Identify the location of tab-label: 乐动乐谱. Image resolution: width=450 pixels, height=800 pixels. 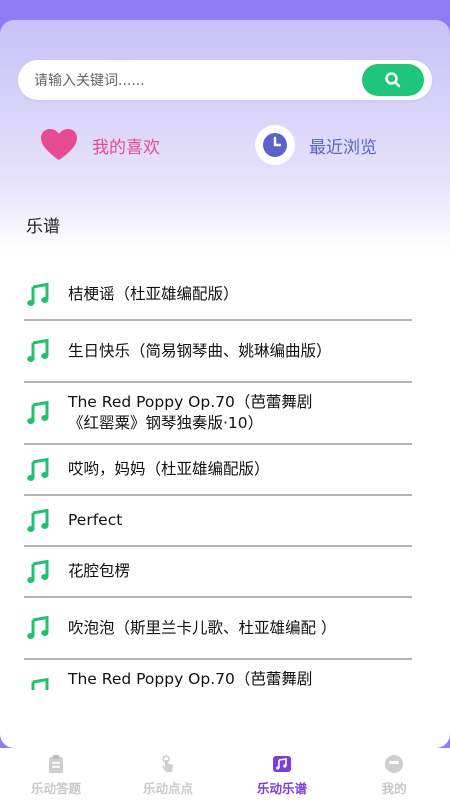
(281, 788).